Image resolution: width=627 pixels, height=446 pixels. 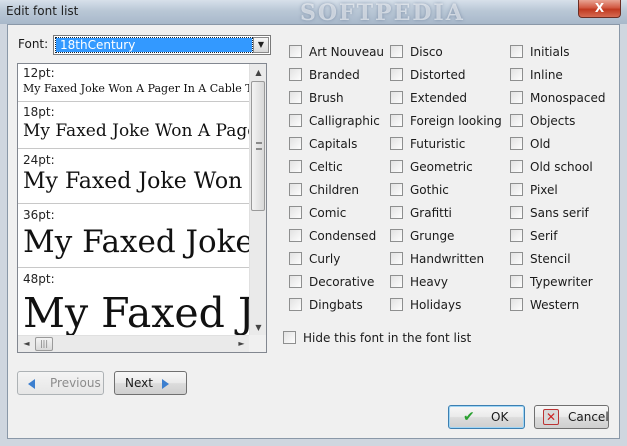 I want to click on checkbox-holidays: Holidays, so click(x=425, y=306).